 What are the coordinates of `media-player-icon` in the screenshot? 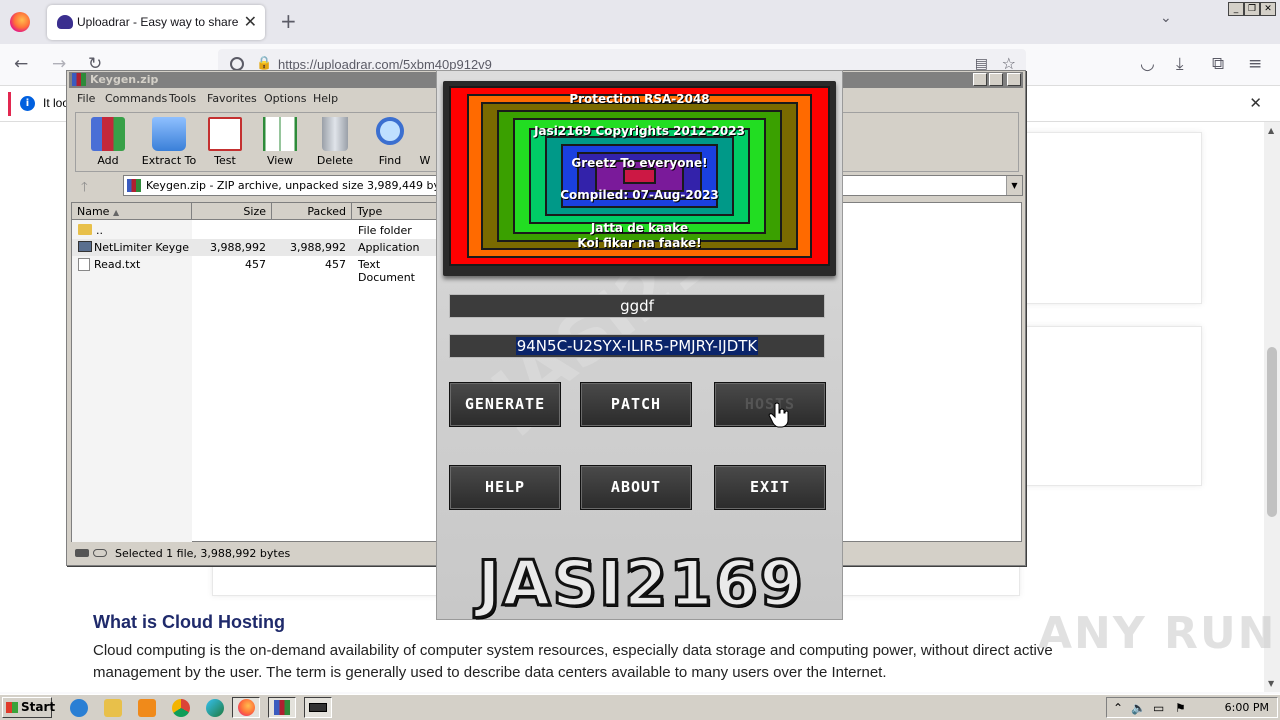 It's located at (147, 708).